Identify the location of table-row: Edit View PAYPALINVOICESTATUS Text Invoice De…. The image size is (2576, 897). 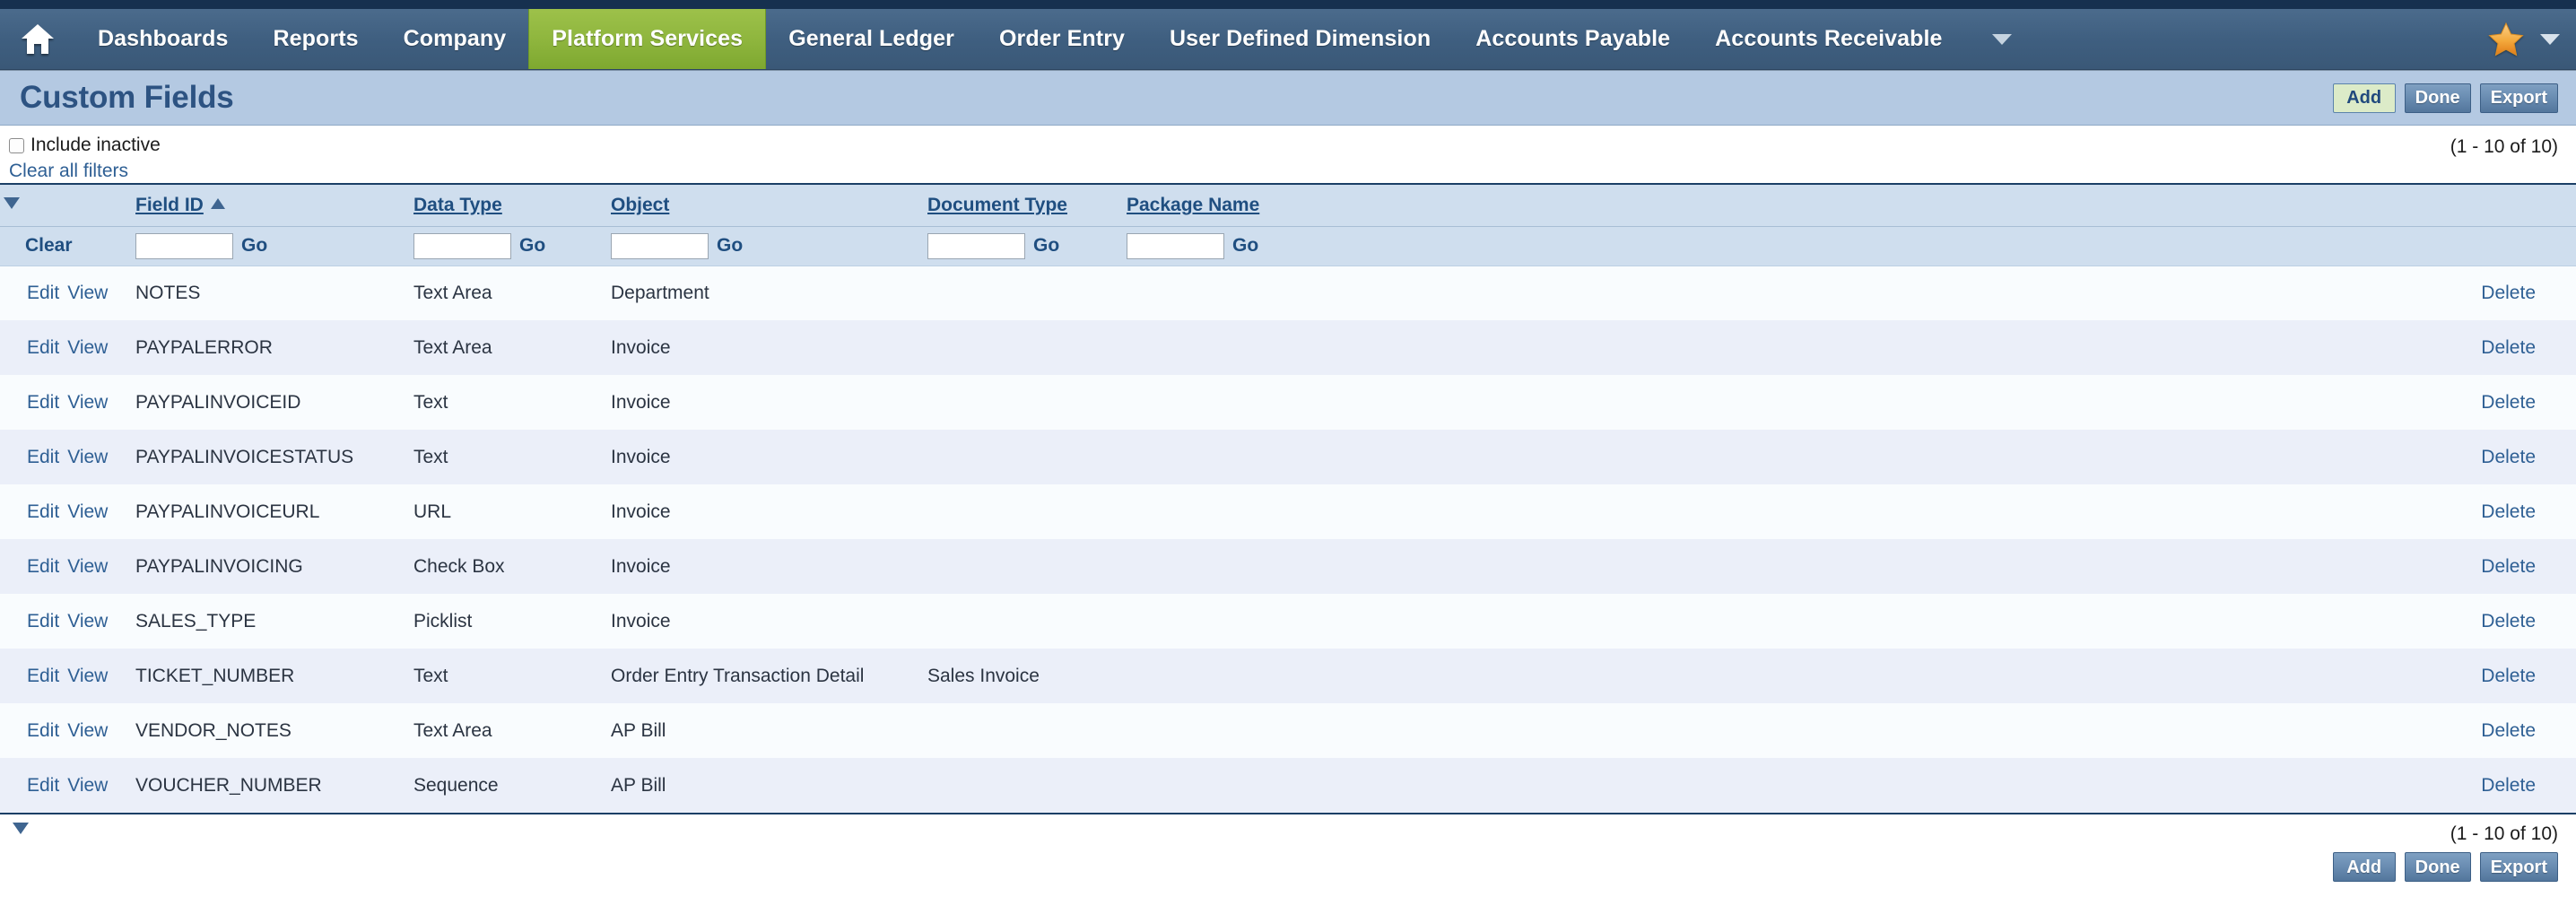
(1288, 457).